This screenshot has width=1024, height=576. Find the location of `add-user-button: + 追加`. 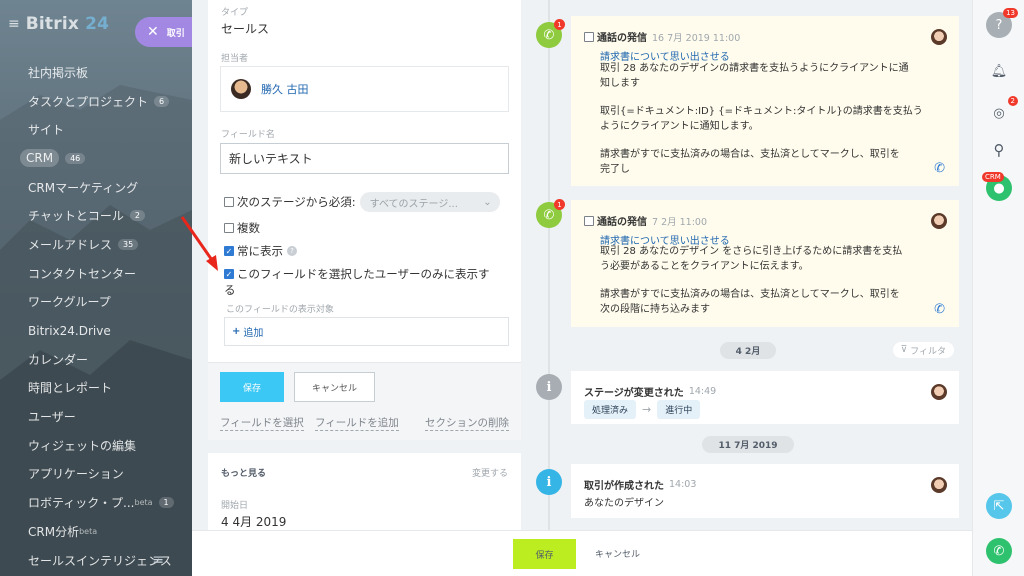

add-user-button: + 追加 is located at coordinates (366, 331).